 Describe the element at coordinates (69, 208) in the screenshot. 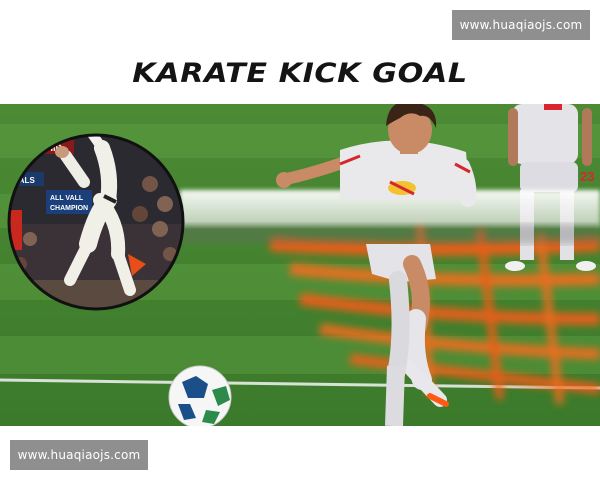

I see `inset-sign-text-2: CHAMPION` at that location.